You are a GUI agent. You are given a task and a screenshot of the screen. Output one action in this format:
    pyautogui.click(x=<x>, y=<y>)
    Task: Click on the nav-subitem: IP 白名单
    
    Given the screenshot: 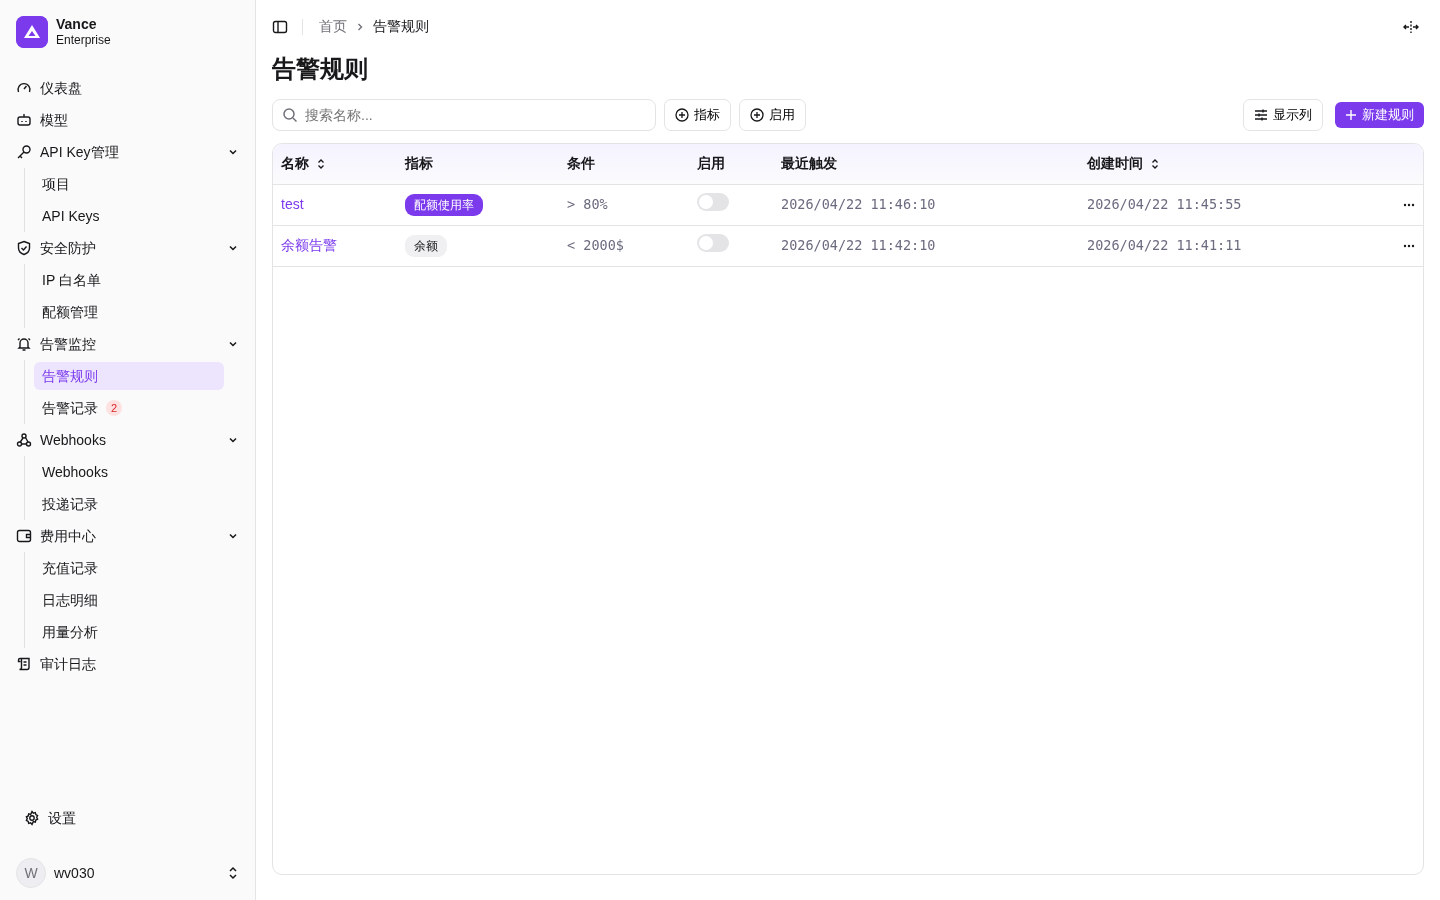 What is the action you would take?
    pyautogui.click(x=129, y=280)
    